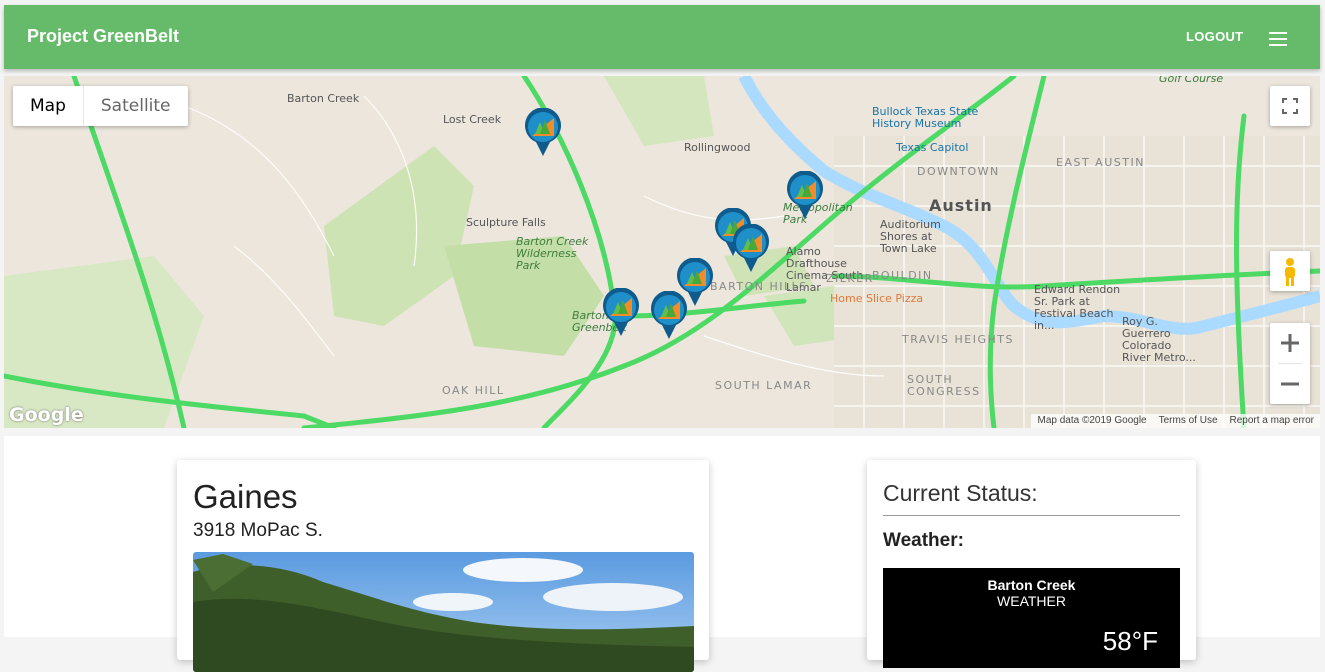 Image resolution: width=1325 pixels, height=672 pixels. I want to click on zoom-control, so click(1290, 363).